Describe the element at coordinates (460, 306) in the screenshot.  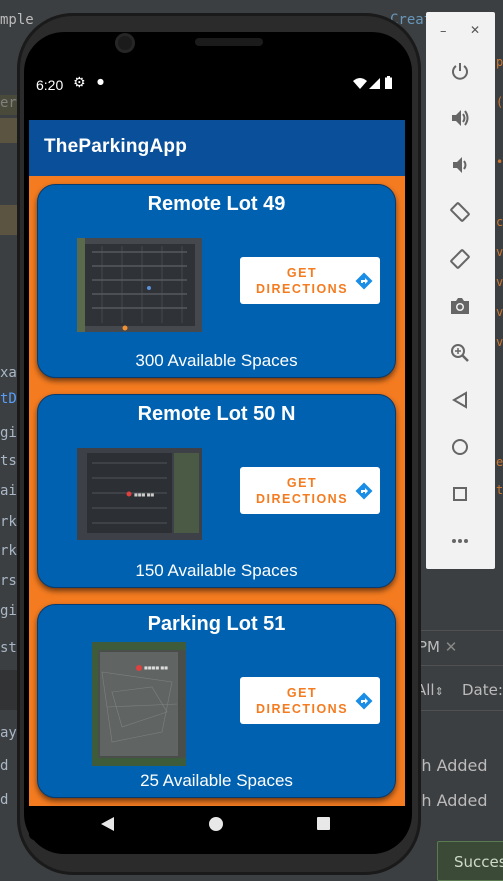
I see `camera-icon` at that location.